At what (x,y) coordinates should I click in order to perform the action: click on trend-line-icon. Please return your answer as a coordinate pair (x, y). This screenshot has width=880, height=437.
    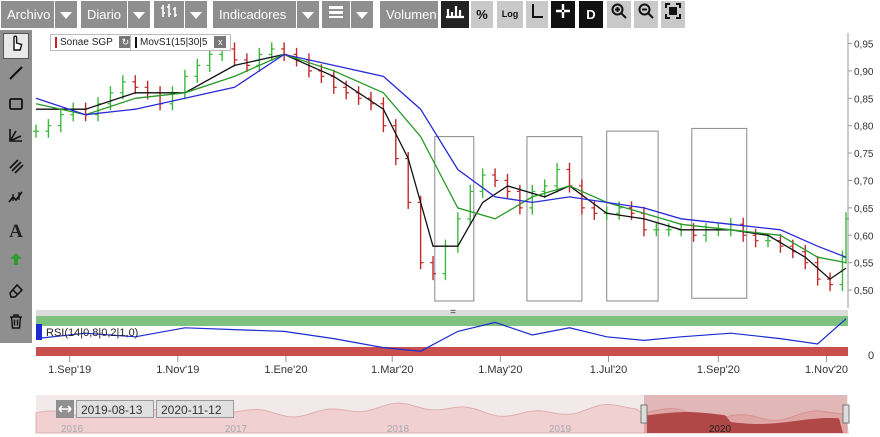
    Looking at the image, I should click on (16, 77).